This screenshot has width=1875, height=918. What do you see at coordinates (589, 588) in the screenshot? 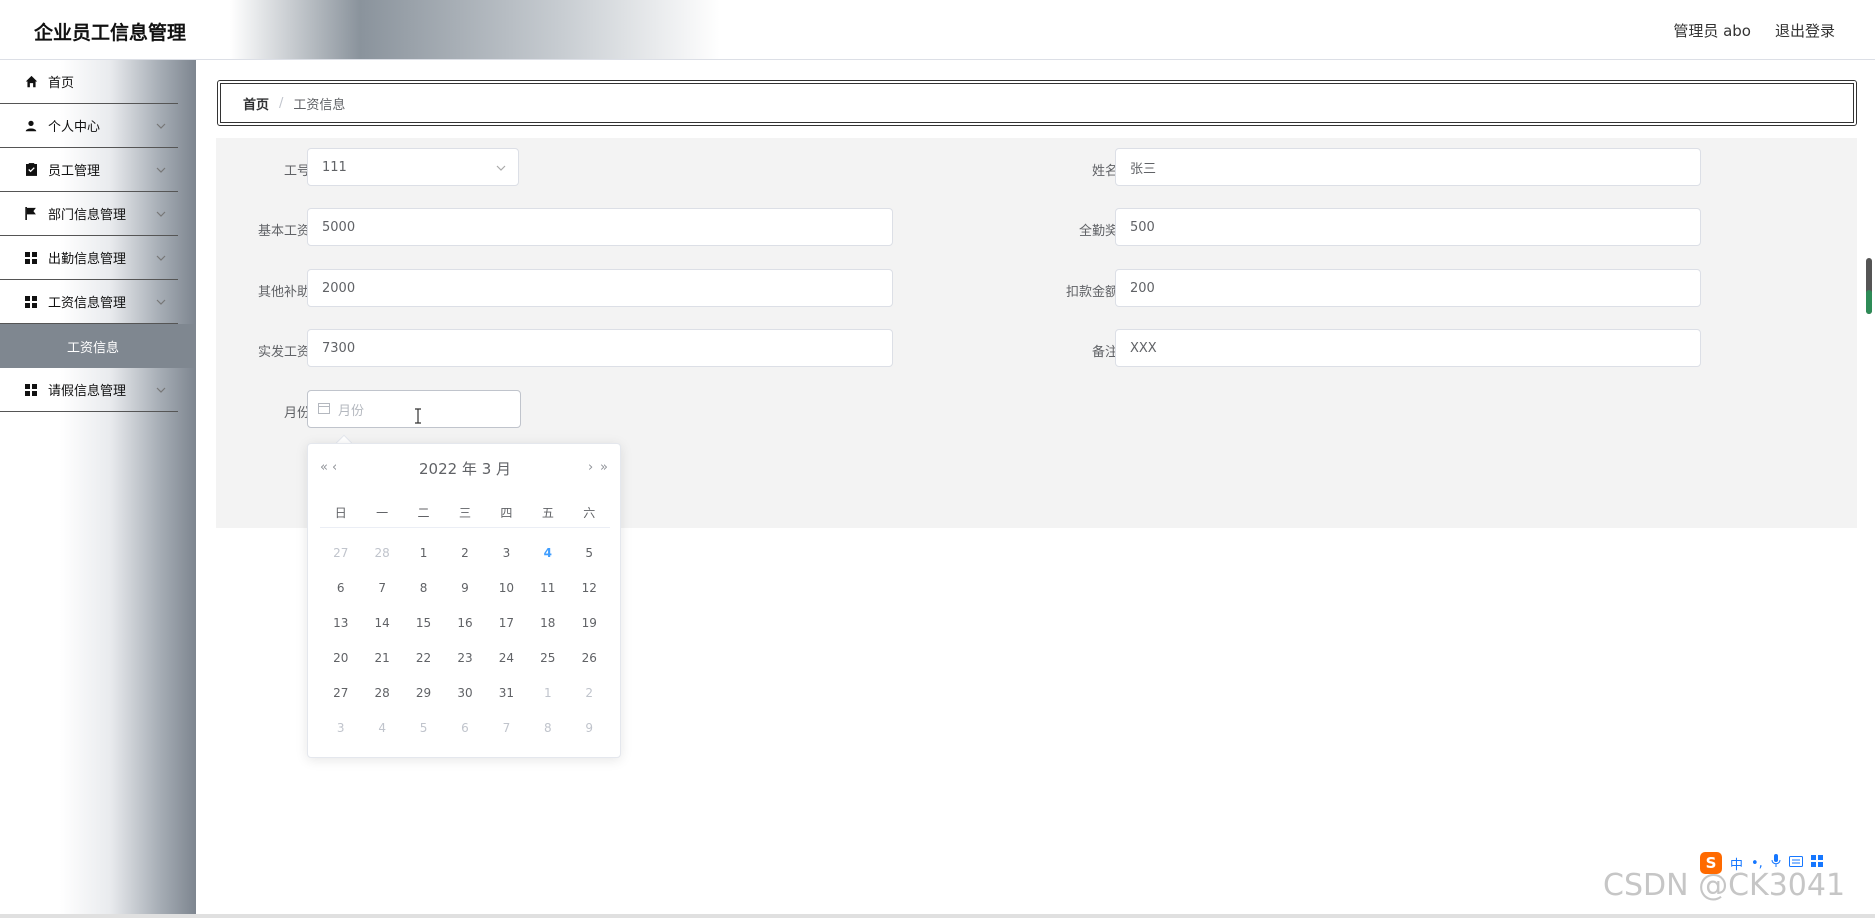
I see `date-cell: 12` at bounding box center [589, 588].